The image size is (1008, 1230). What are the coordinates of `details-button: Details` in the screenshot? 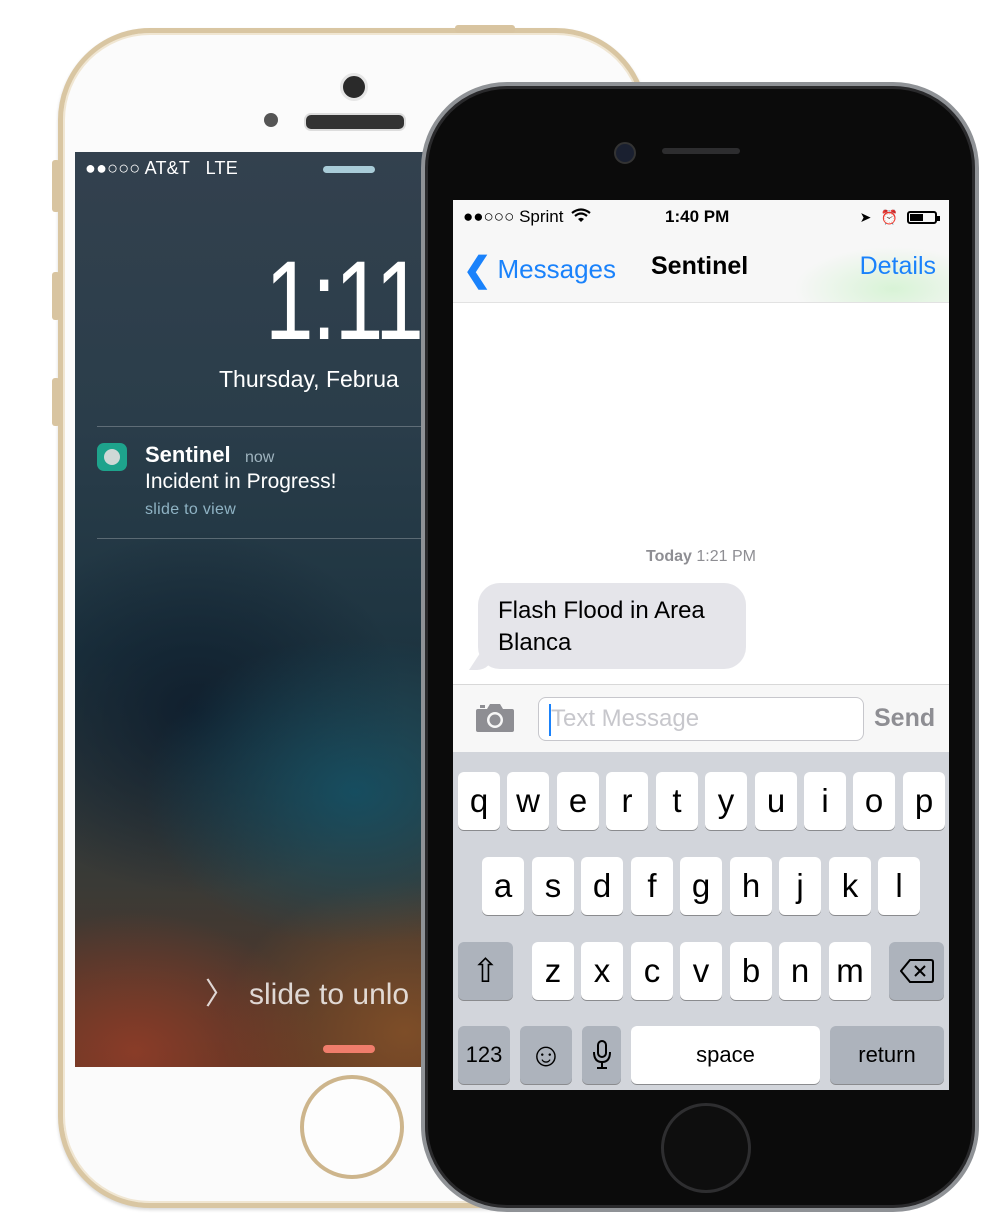 It's located at (898, 266).